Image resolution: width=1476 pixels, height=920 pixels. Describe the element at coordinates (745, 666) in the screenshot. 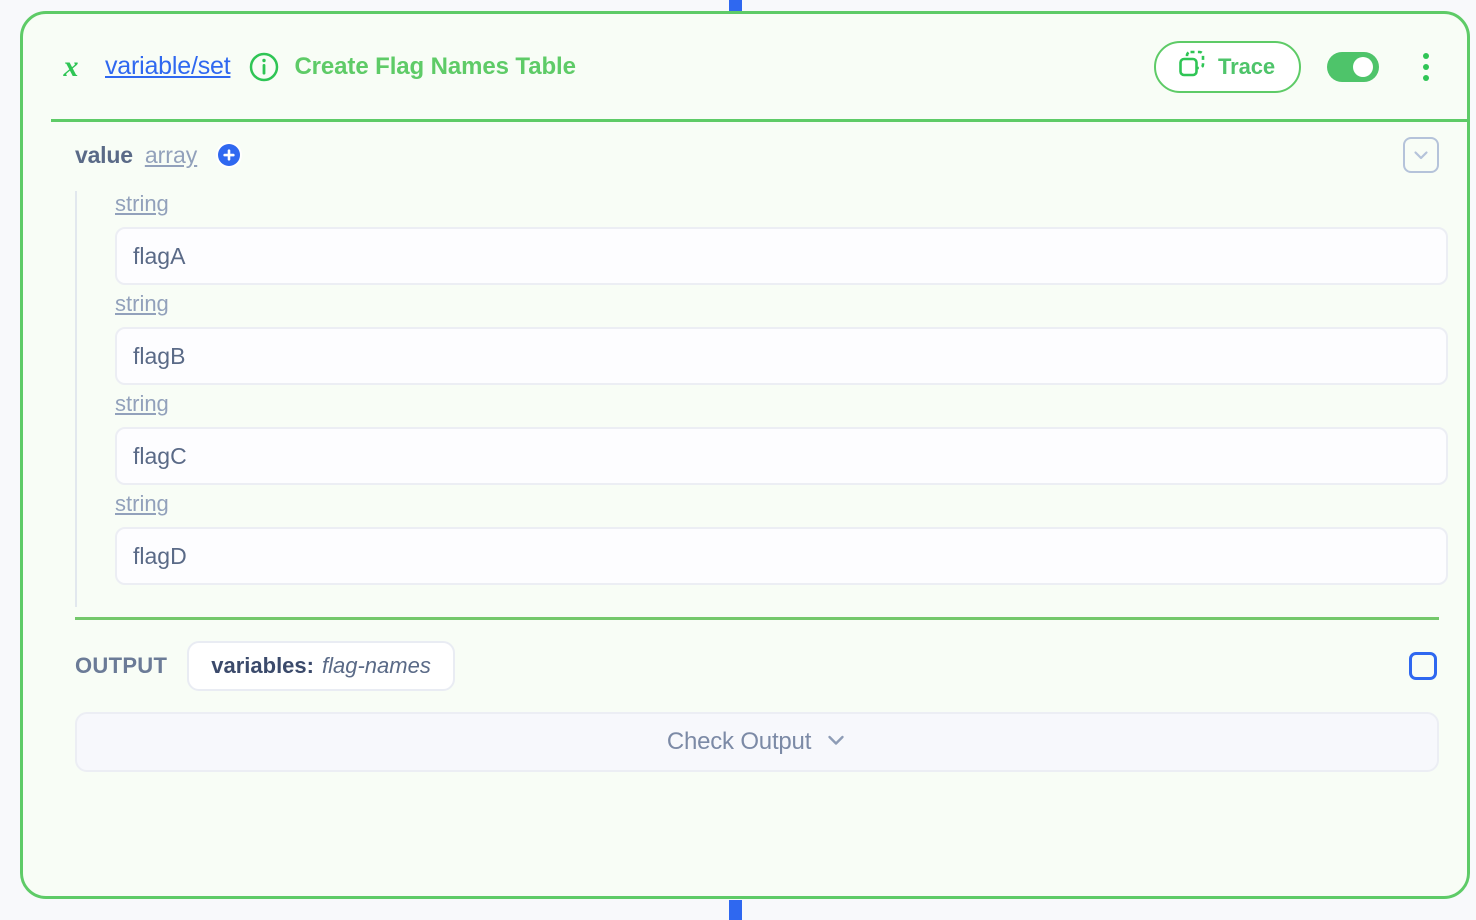

I see `output-row: OUTPUT variables: flag-names` at that location.